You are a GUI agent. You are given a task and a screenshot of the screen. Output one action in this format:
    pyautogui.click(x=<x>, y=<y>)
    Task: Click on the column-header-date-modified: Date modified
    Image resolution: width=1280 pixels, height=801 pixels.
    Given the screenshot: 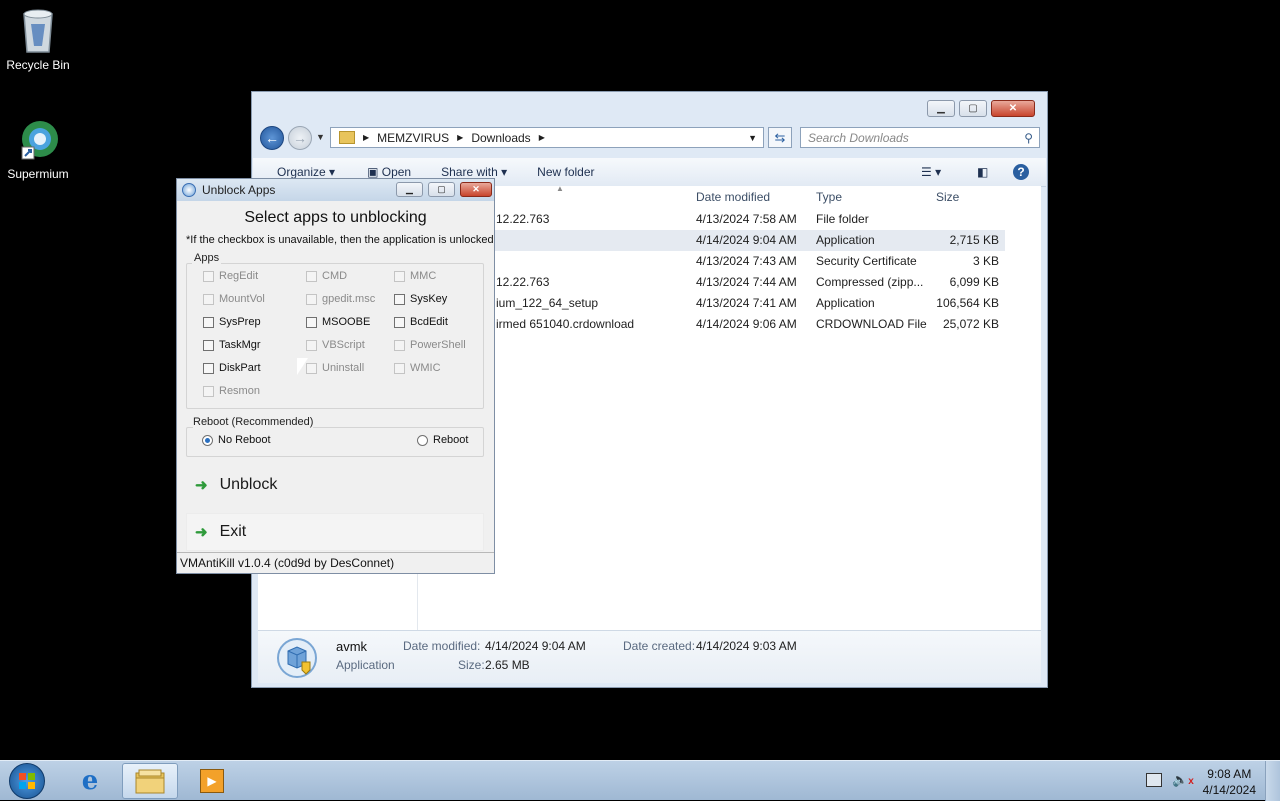 What is the action you would take?
    pyautogui.click(x=733, y=197)
    